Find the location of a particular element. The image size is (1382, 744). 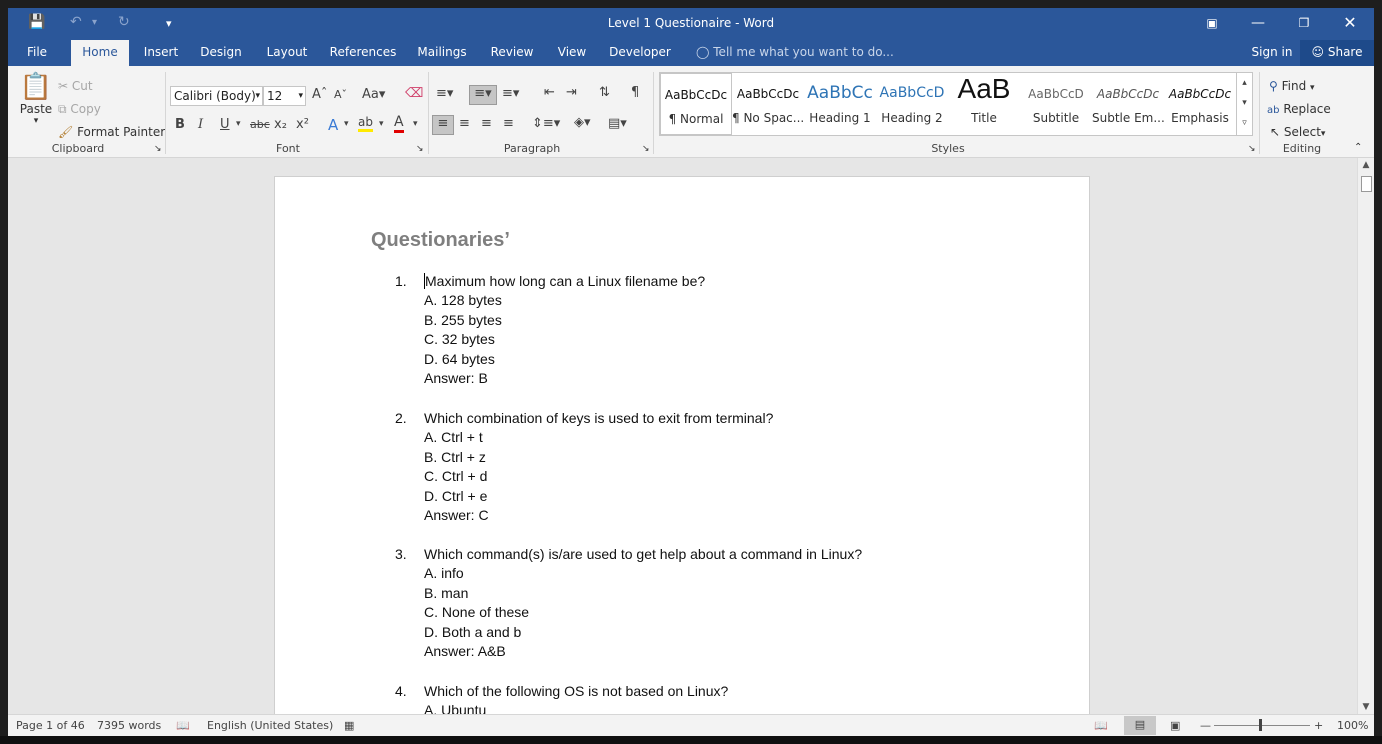

scroll-up-icon: ▲ is located at coordinates (1366, 165).